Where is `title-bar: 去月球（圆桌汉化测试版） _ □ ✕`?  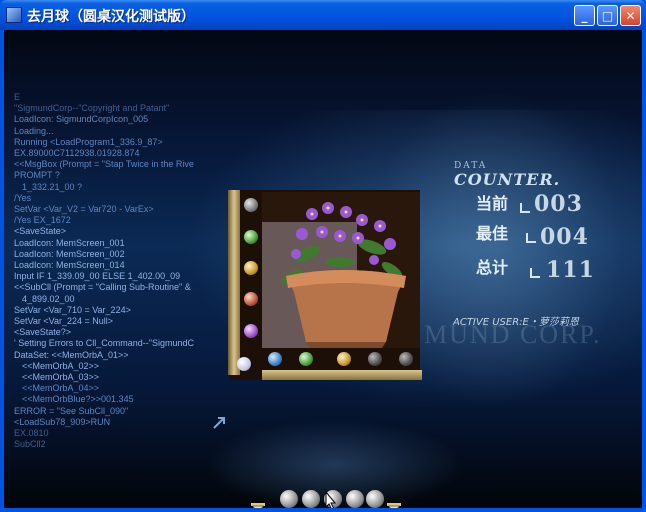
title-bar: 去月球（圆桌汉化测试版） _ □ ✕ is located at coordinates (323, 15).